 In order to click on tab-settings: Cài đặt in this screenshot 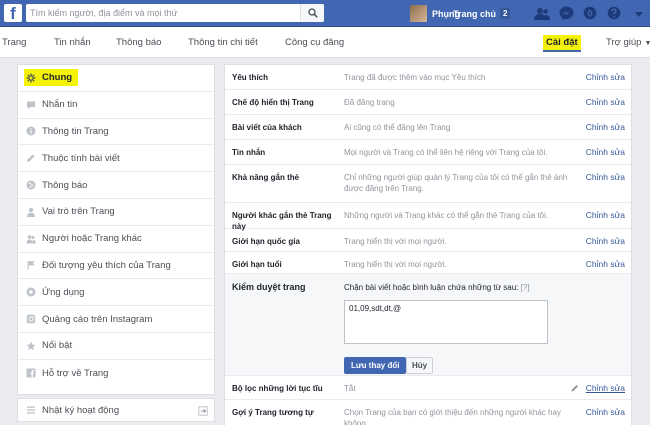, I will do `click(562, 42)`.